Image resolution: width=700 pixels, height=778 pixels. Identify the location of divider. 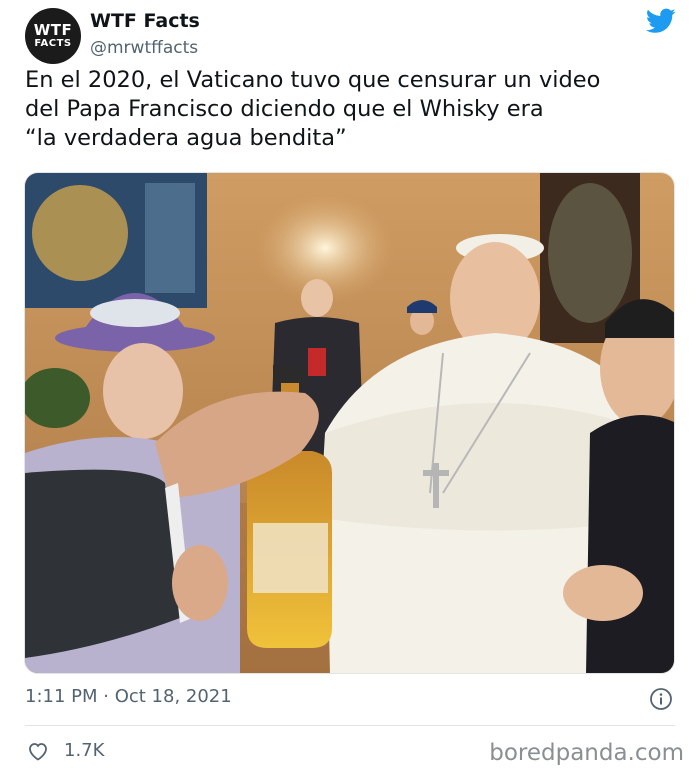
(350, 725).